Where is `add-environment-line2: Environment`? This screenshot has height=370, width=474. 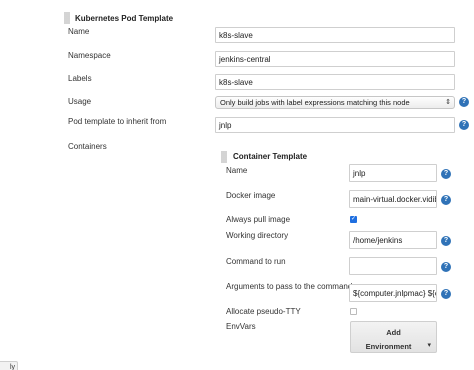
add-environment-line2: Environment is located at coordinates (388, 346).